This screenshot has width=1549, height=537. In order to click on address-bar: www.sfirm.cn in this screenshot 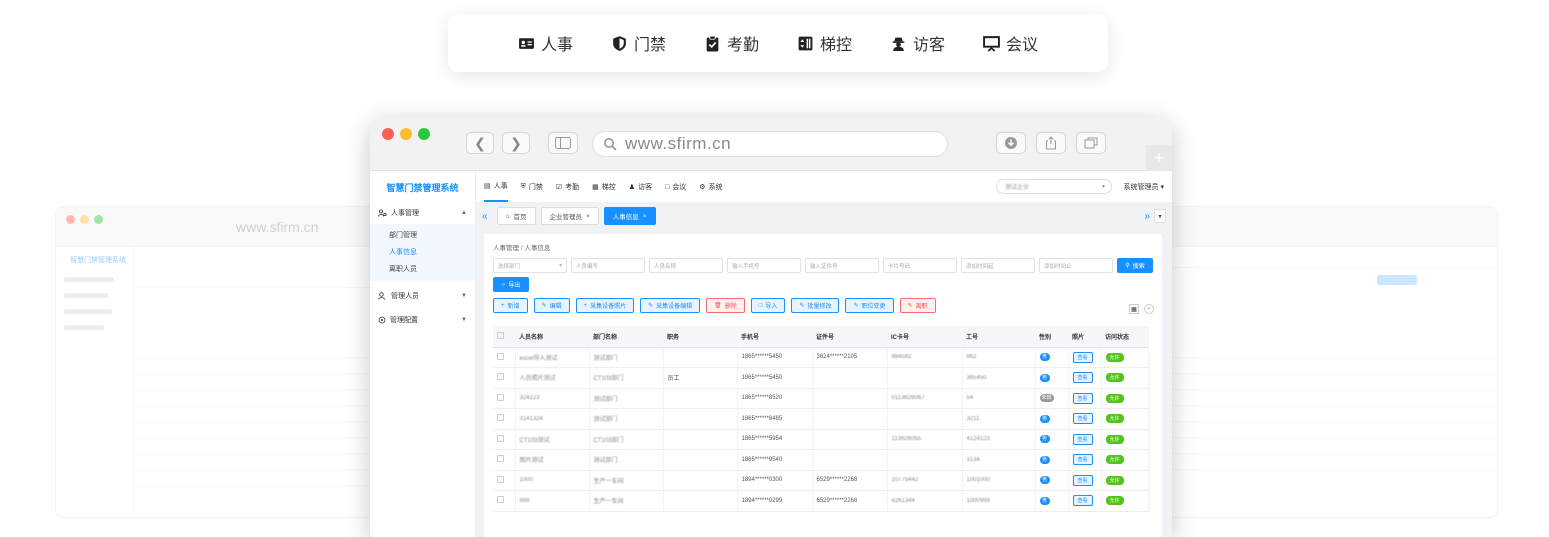, I will do `click(770, 144)`.